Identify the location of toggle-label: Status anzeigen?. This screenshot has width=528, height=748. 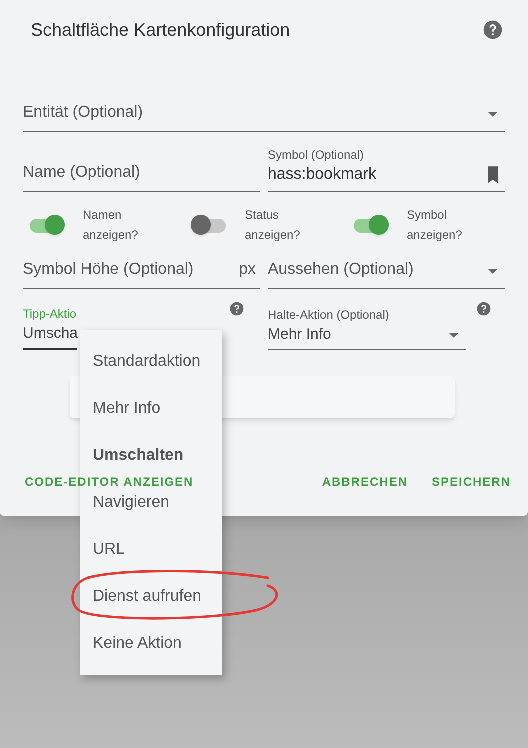
(273, 225).